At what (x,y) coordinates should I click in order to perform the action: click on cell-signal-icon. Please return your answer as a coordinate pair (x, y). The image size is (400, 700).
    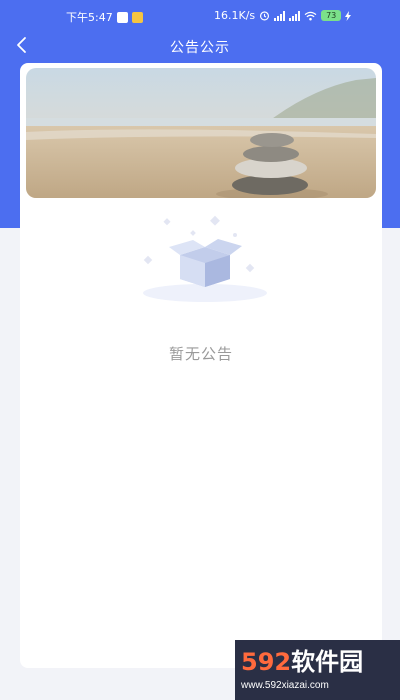
    Looking at the image, I should click on (280, 15).